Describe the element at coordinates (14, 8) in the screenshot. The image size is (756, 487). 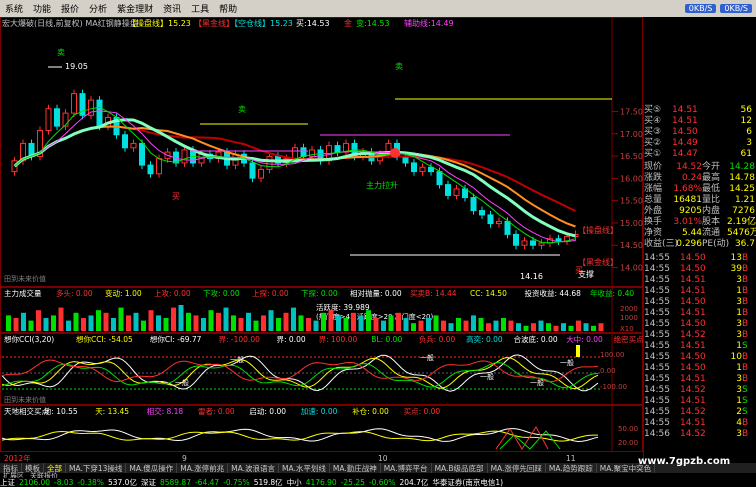
I see `menu-item-system: 系统` at that location.